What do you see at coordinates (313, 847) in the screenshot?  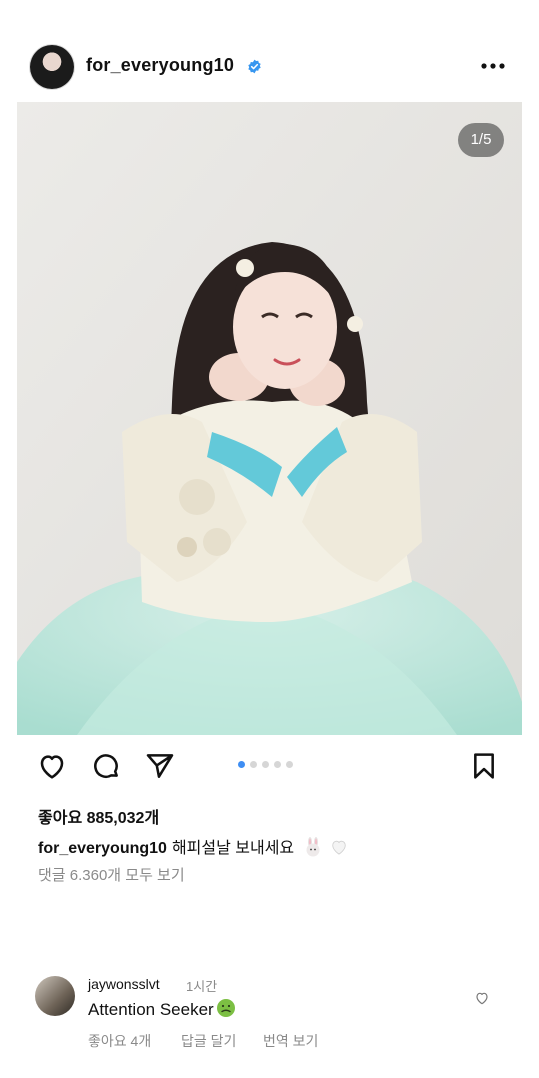 I see `rabbit-emoji-icon` at bounding box center [313, 847].